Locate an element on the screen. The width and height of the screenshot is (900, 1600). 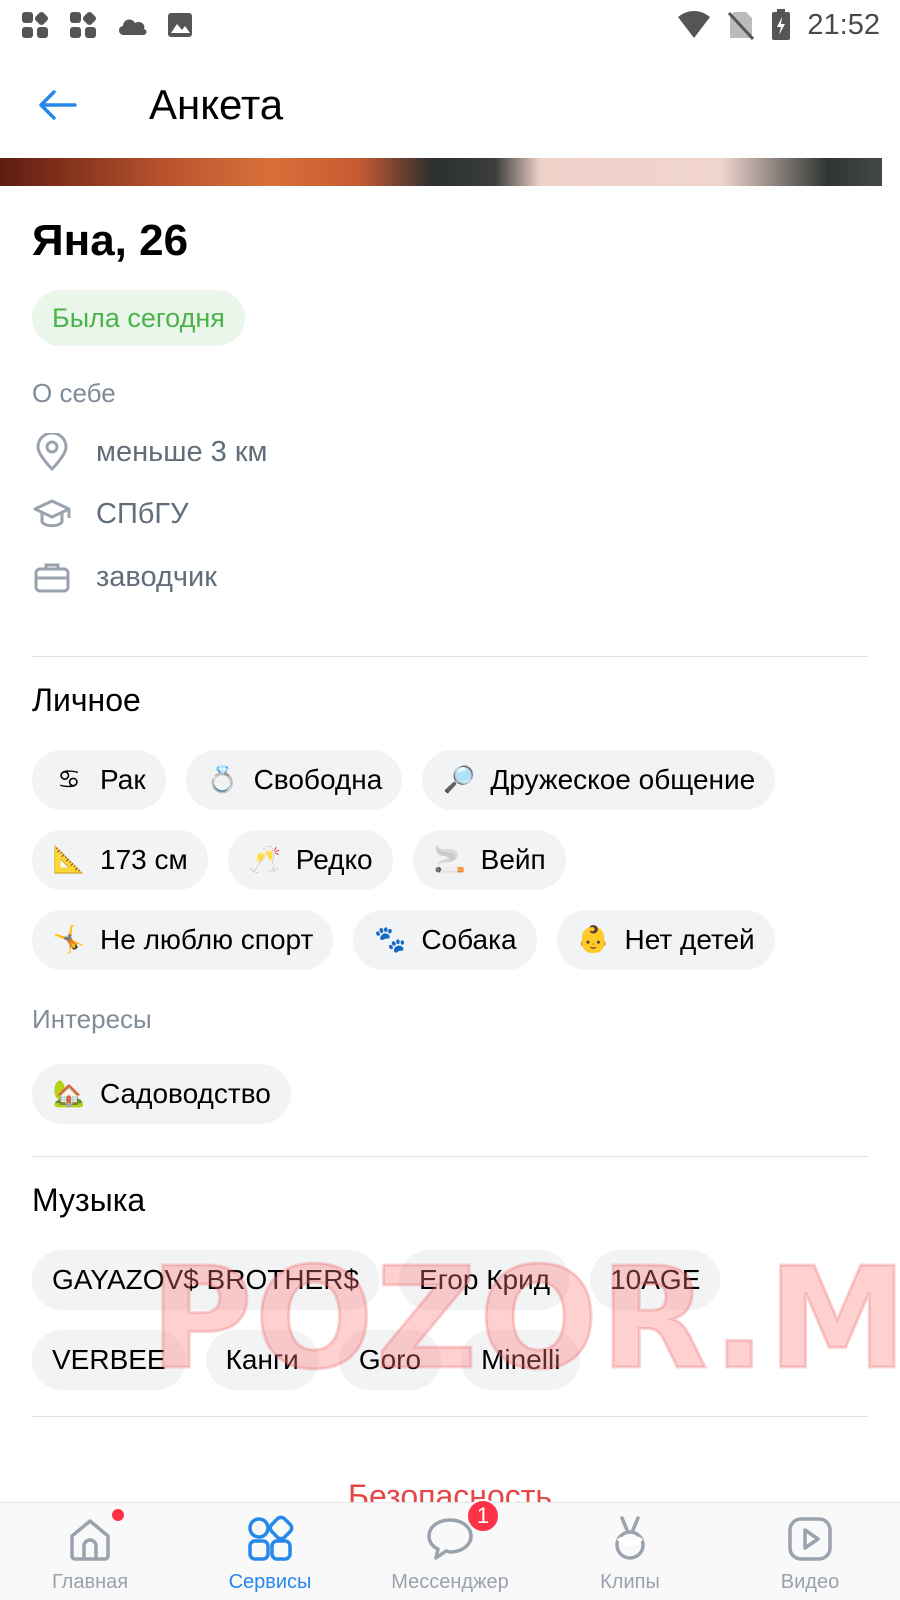
app-header: Анкета is located at coordinates (450, 105).